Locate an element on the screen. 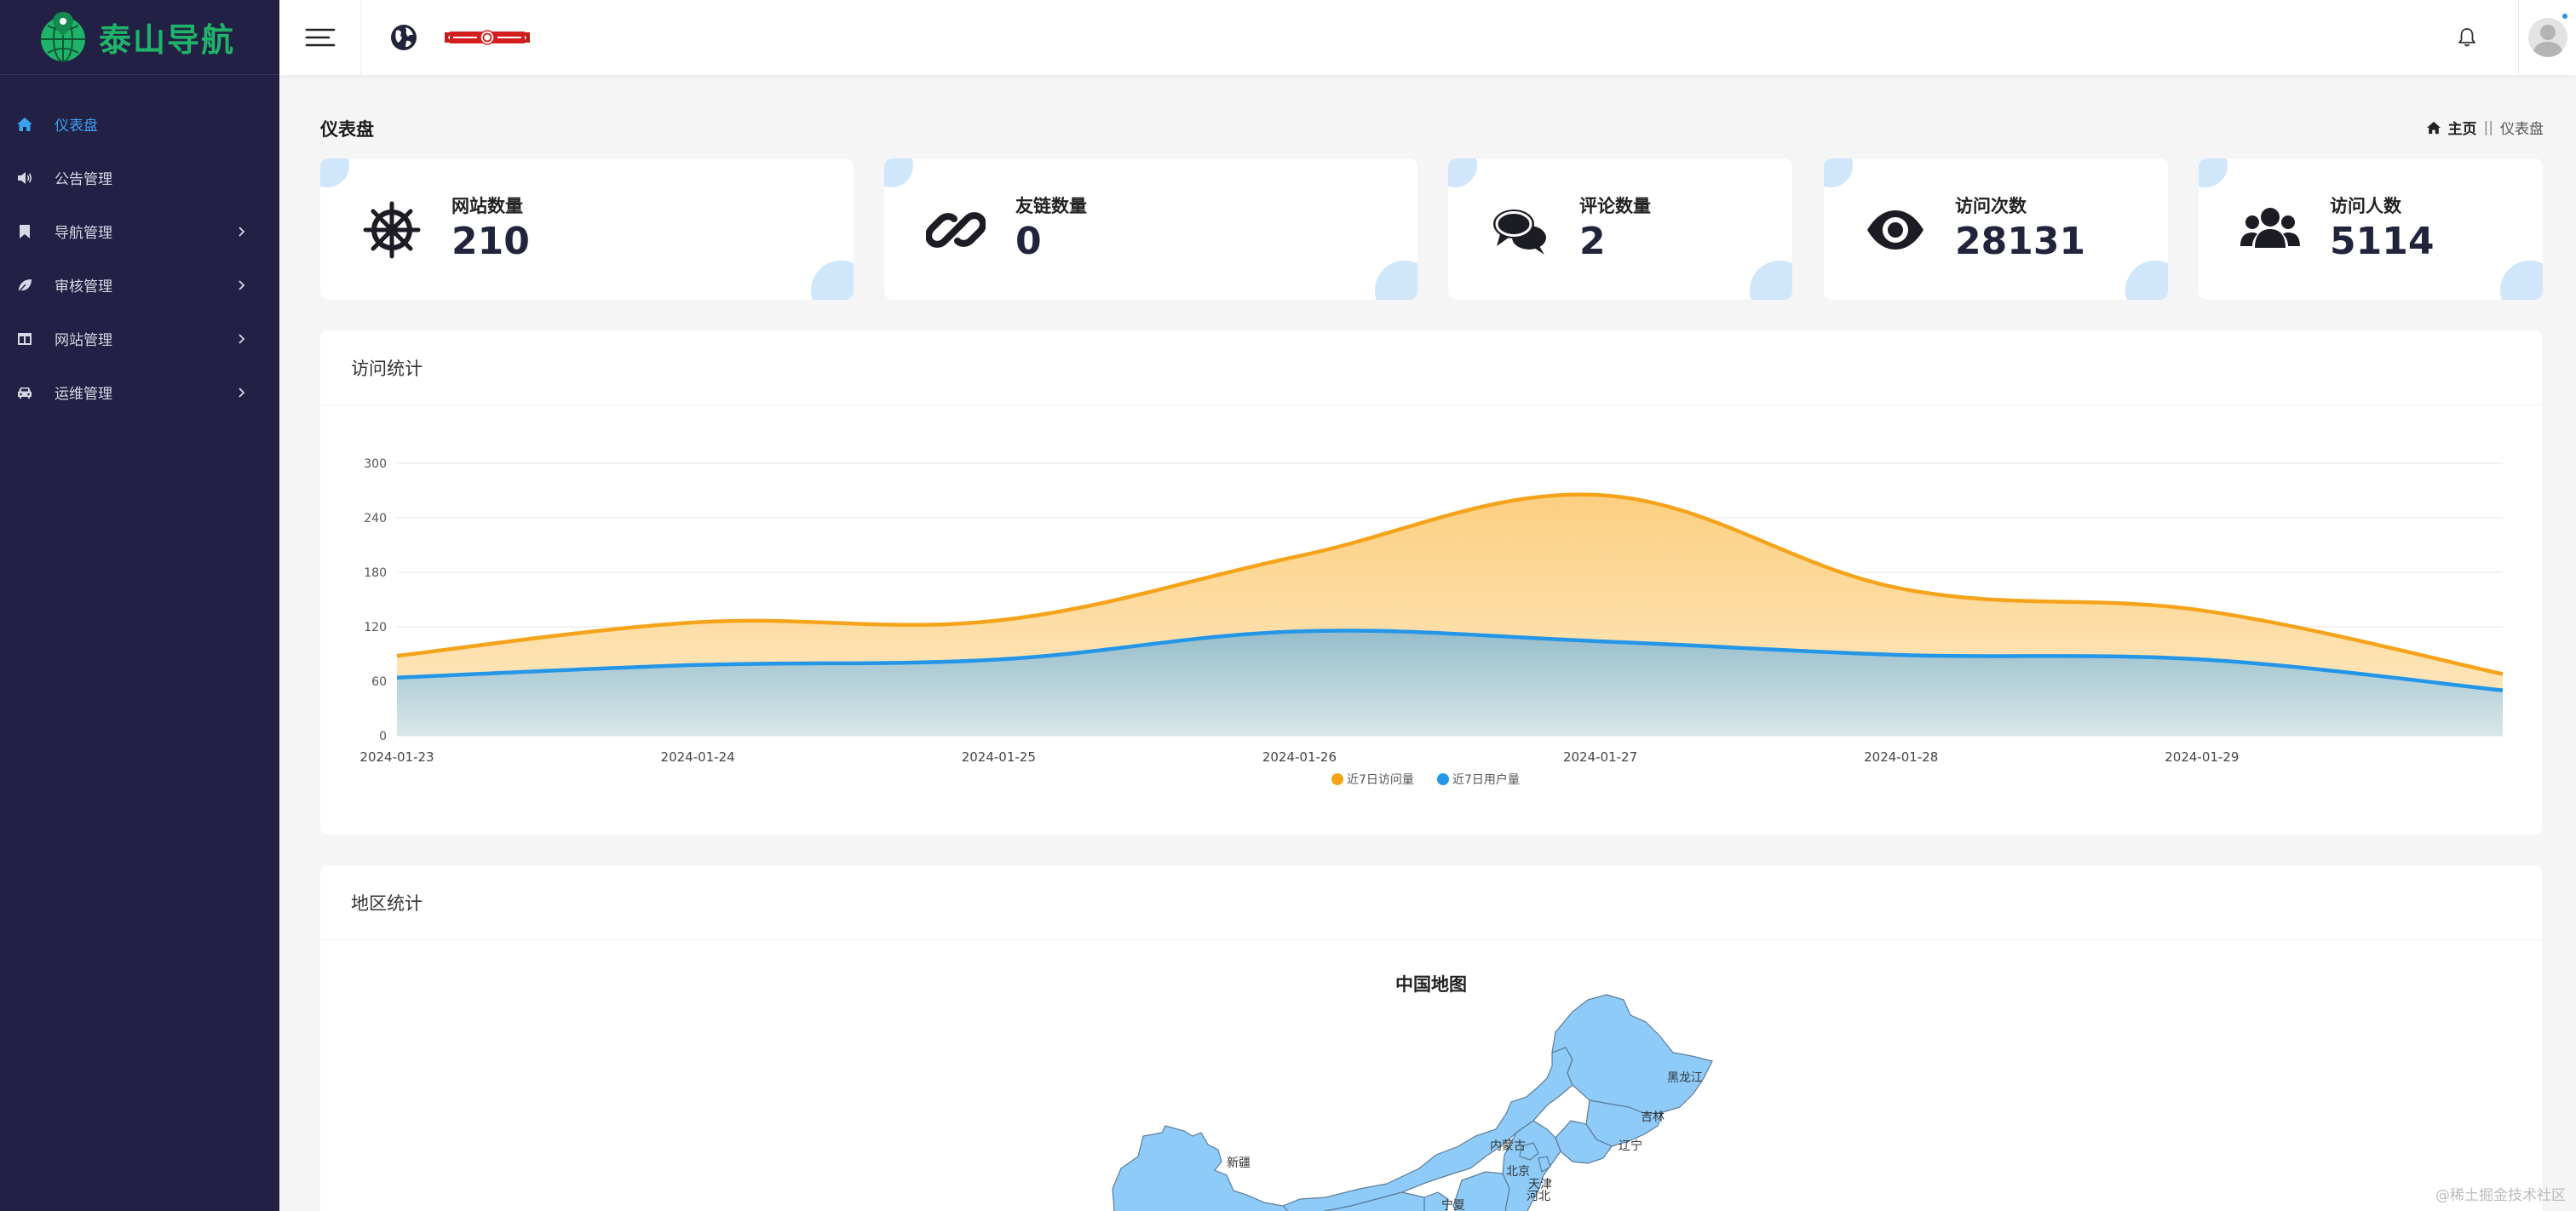 This screenshot has height=1211, width=2576. stat-label: 评论数量 is located at coordinates (1615, 206).